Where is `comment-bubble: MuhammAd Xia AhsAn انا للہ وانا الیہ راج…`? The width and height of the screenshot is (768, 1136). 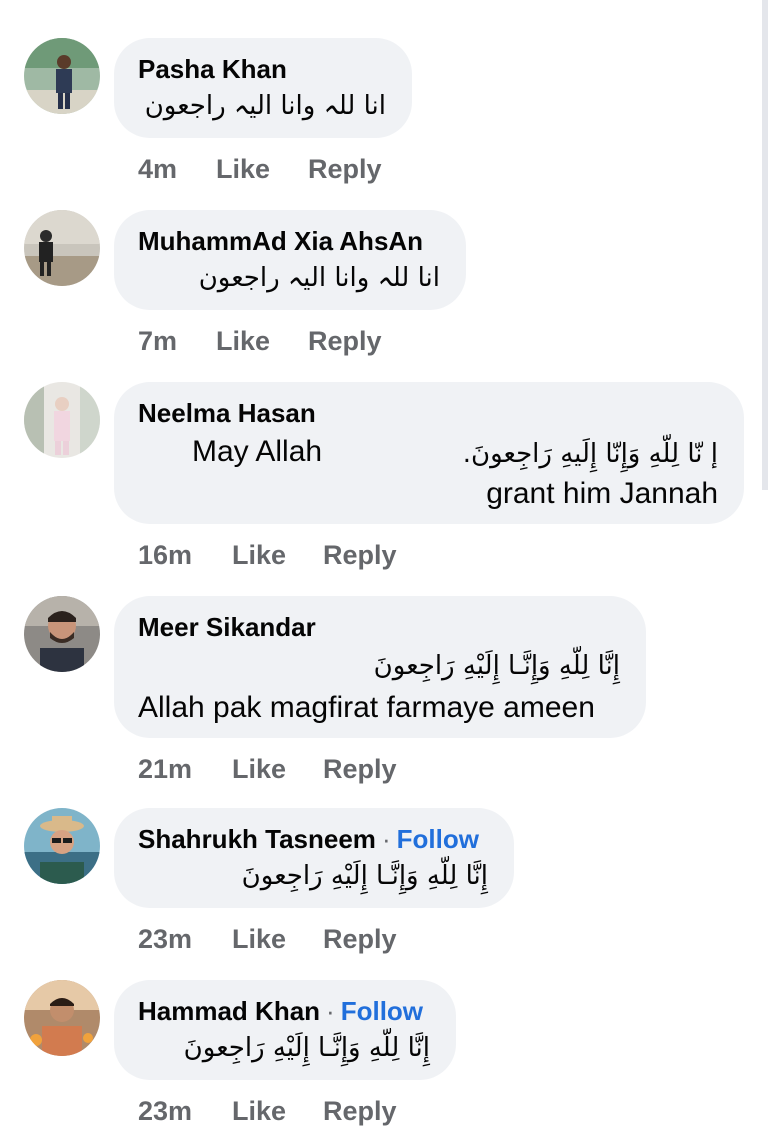
comment-bubble: MuhammAd Xia AhsAn انا للہ وانا الیہ راج… is located at coordinates (290, 260).